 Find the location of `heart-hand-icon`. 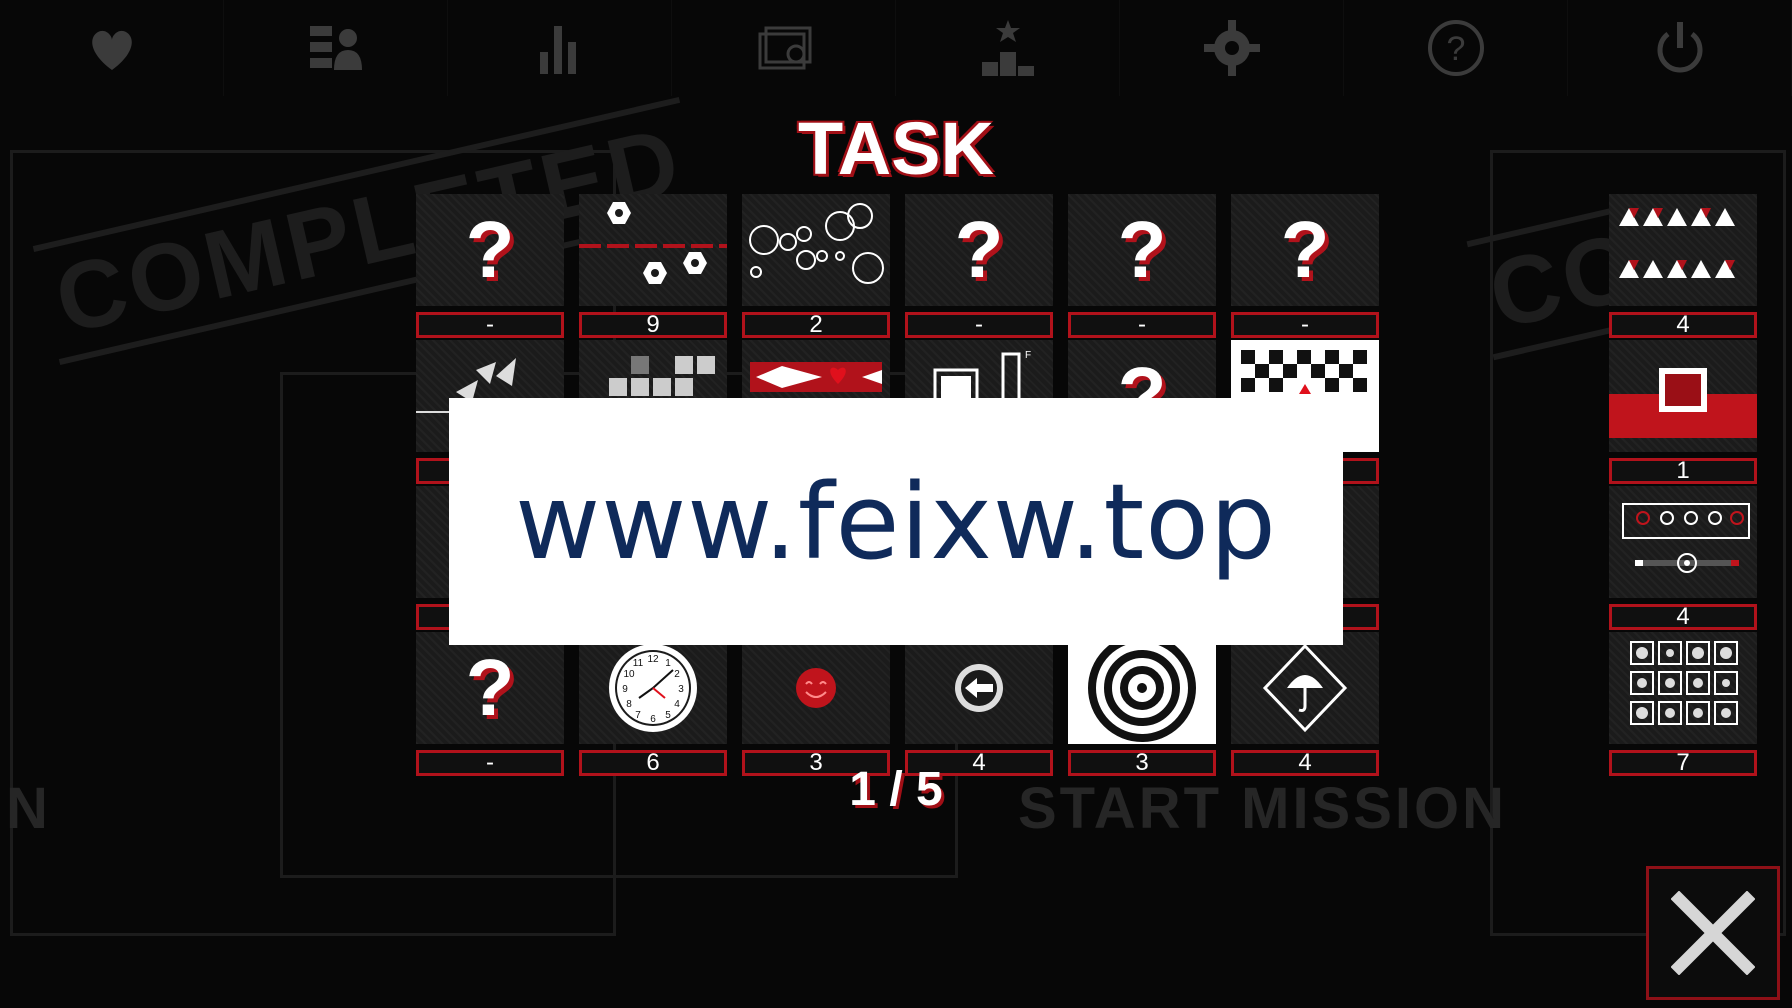

heart-hand-icon is located at coordinates (112, 48).